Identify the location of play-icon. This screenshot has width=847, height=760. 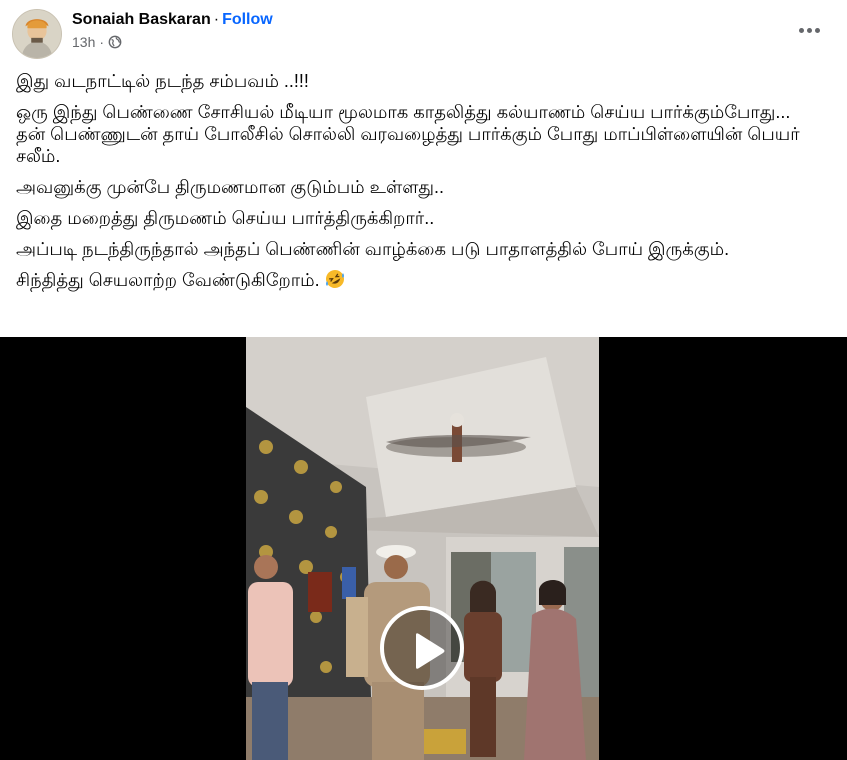
(422, 648).